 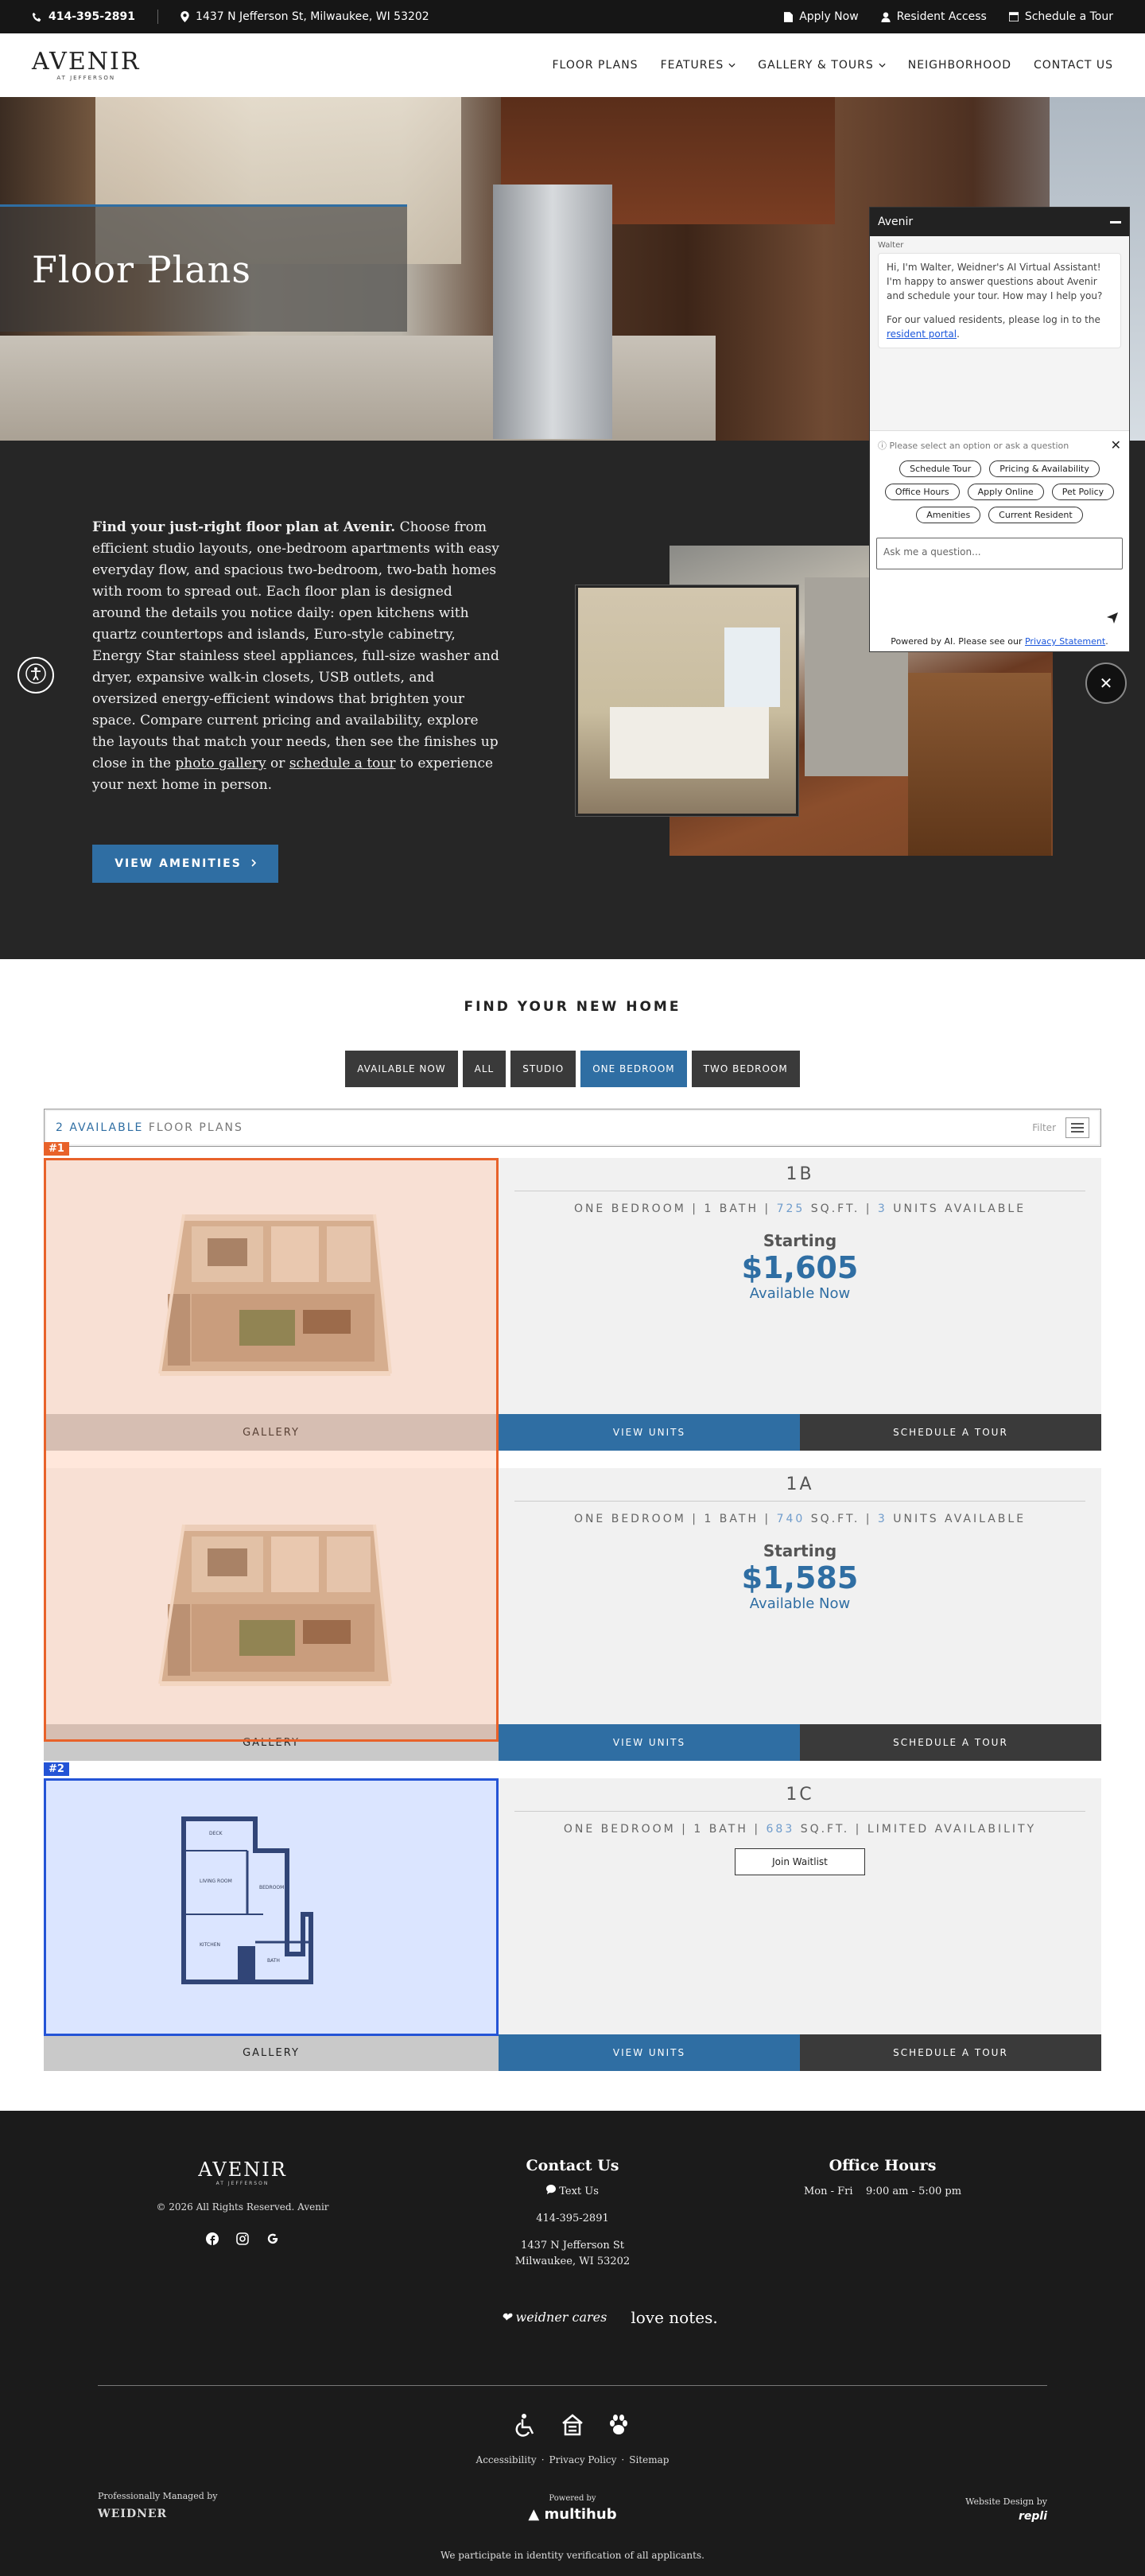 I want to click on bedroom-photo, so click(x=687, y=700).